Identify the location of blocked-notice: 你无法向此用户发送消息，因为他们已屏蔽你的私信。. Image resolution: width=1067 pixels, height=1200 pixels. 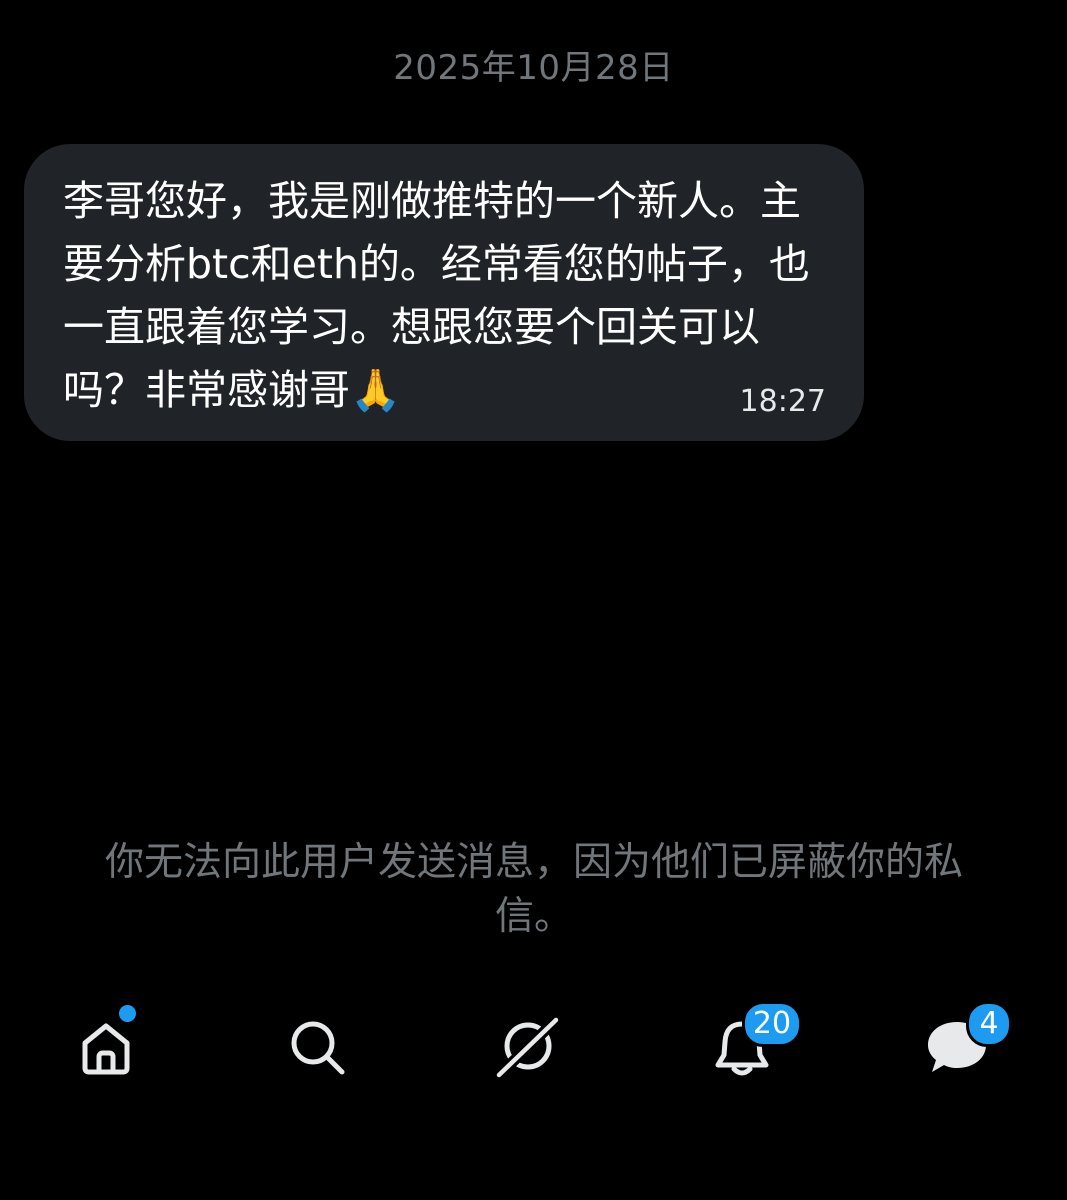
(533, 889).